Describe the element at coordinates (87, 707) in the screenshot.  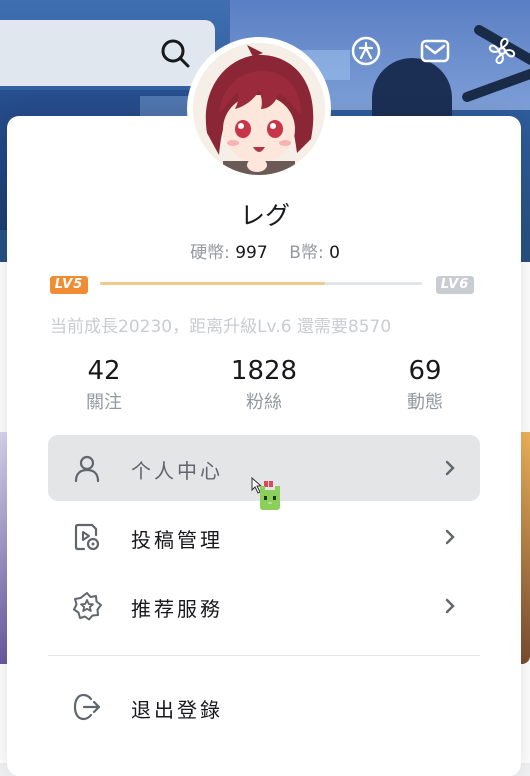
I see `logout-icon` at that location.